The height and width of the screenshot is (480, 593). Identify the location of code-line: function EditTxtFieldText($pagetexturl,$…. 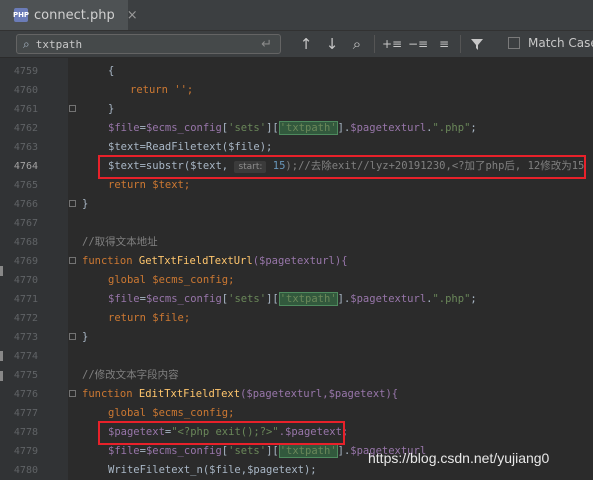
(240, 394).